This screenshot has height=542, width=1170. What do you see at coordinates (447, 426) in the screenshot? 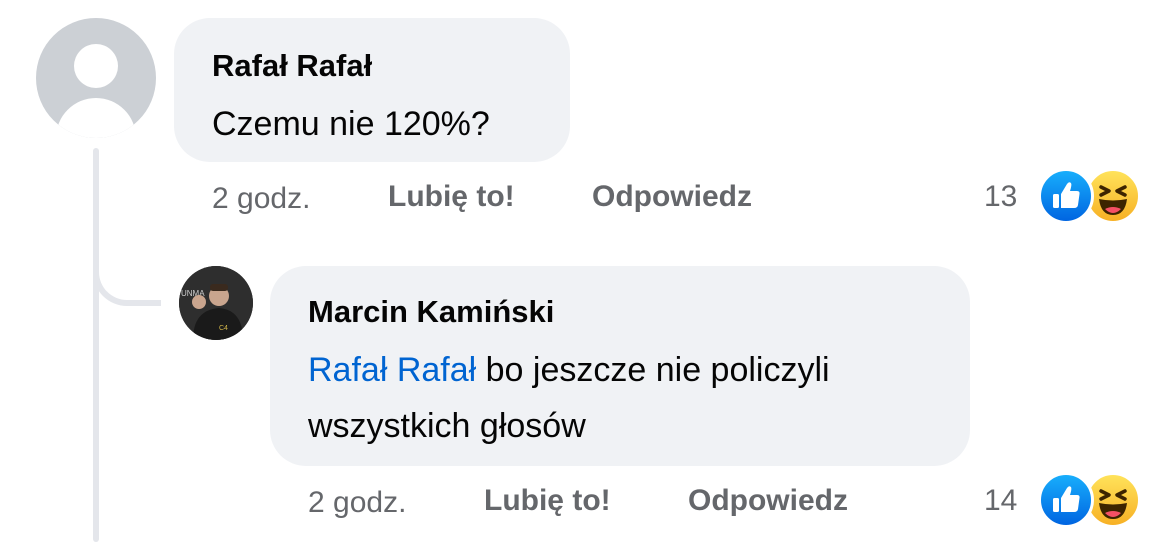
I see `reply-text-line2: wszystkich głosów` at bounding box center [447, 426].